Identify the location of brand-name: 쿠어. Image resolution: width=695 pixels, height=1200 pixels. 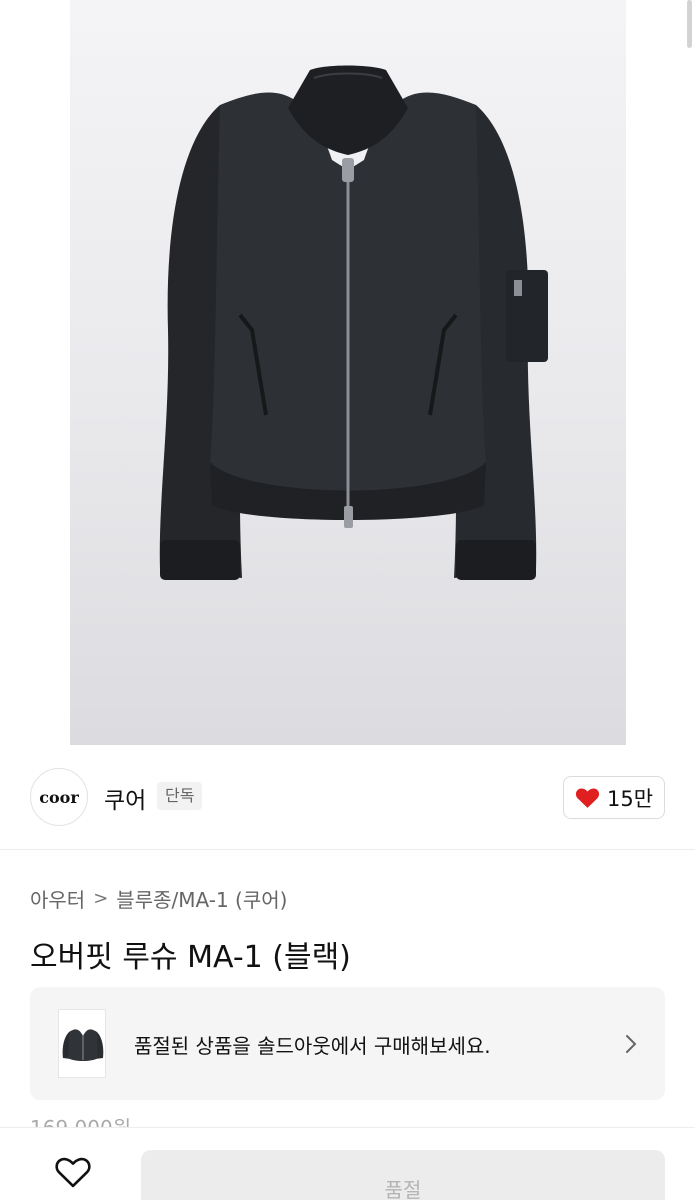
(125, 798).